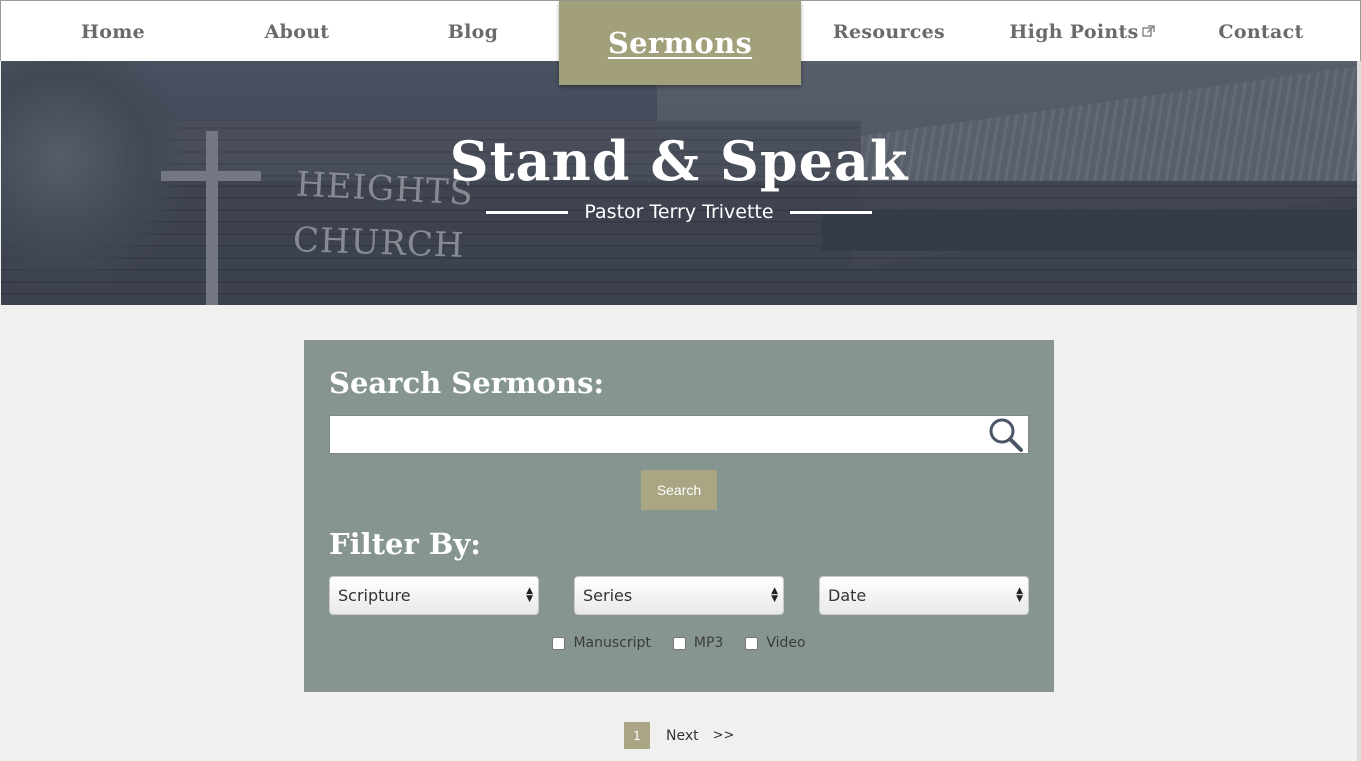  Describe the element at coordinates (608, 595) in the screenshot. I see `series-select-value: Series` at that location.